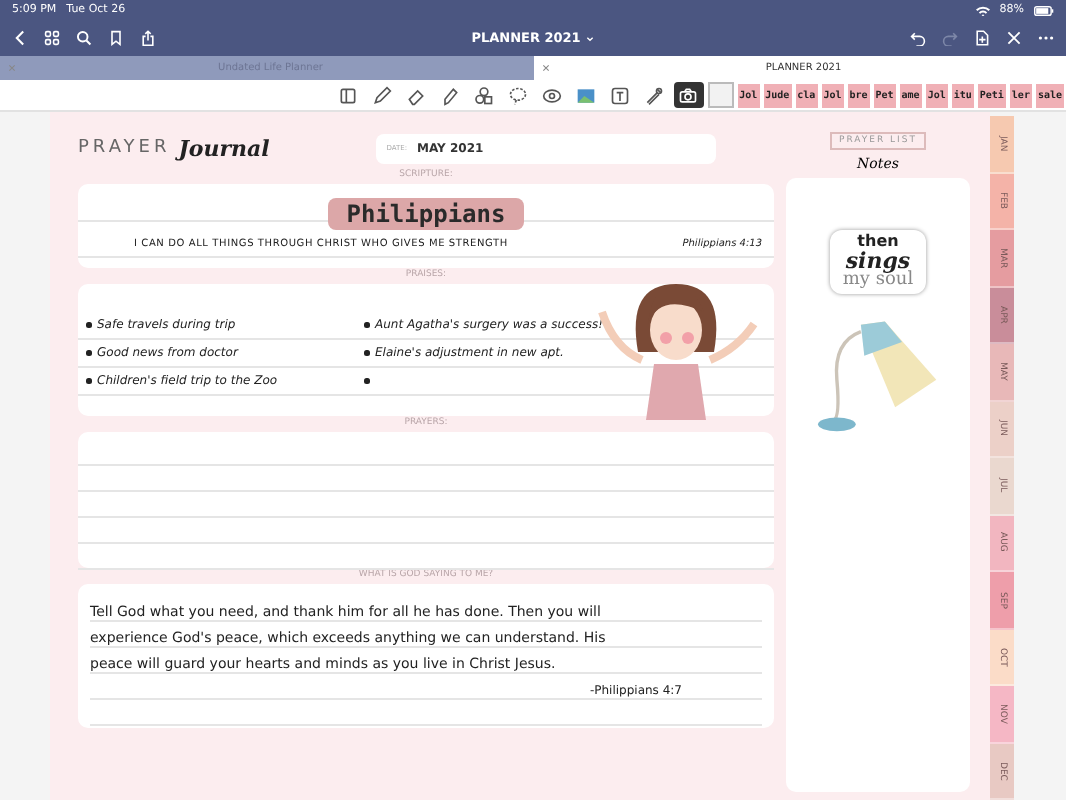 This screenshot has height=800, width=1066. Describe the element at coordinates (1046, 38) in the screenshot. I see `more-icon` at that location.